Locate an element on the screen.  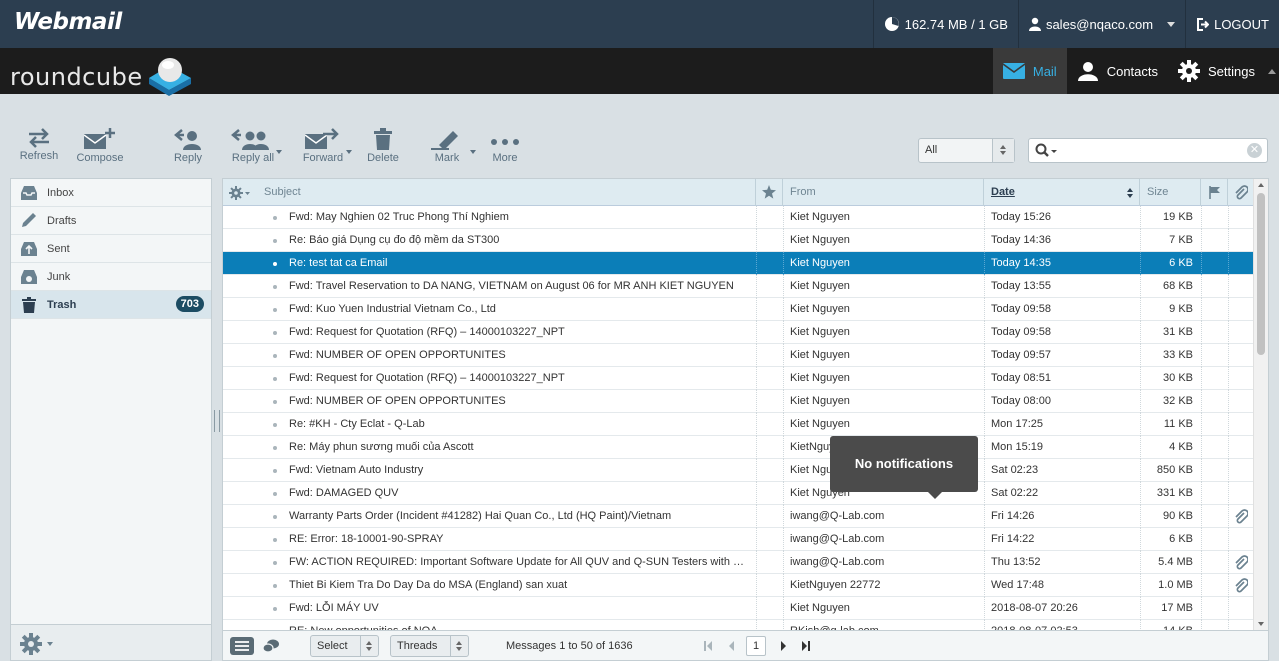
forward-dropdown-icon is located at coordinates (349, 152).